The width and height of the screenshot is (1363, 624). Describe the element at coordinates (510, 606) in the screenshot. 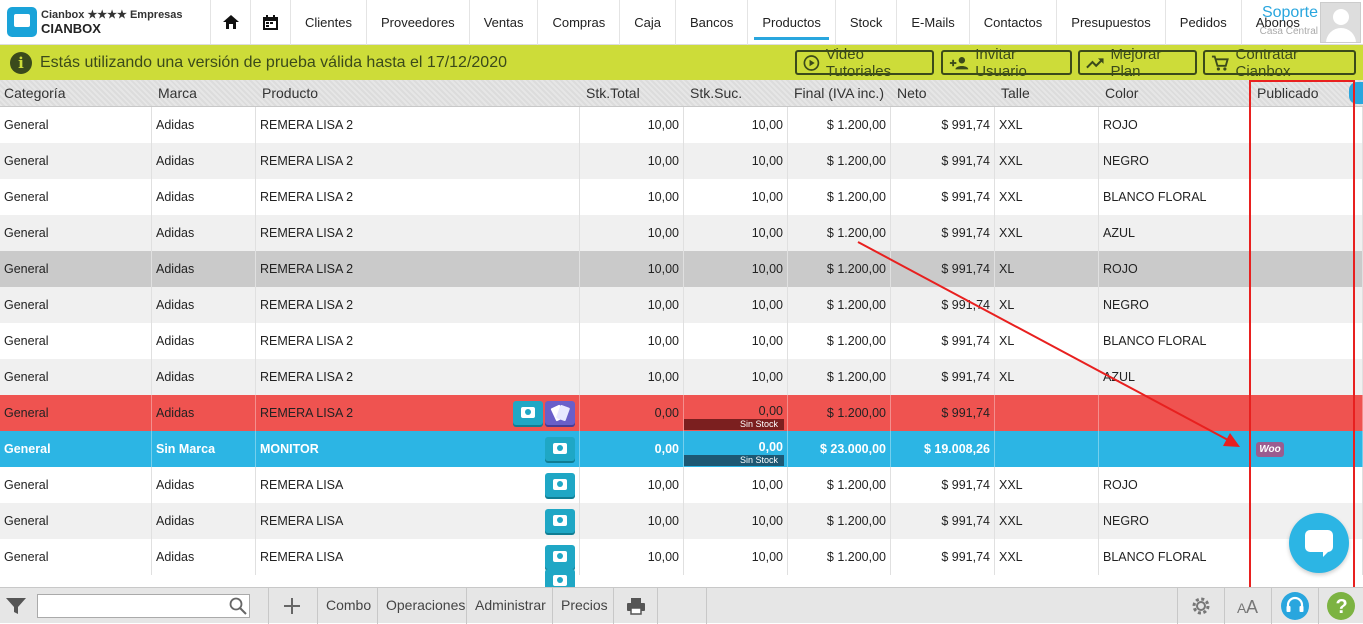

I see `administrar-button: Administrar` at that location.